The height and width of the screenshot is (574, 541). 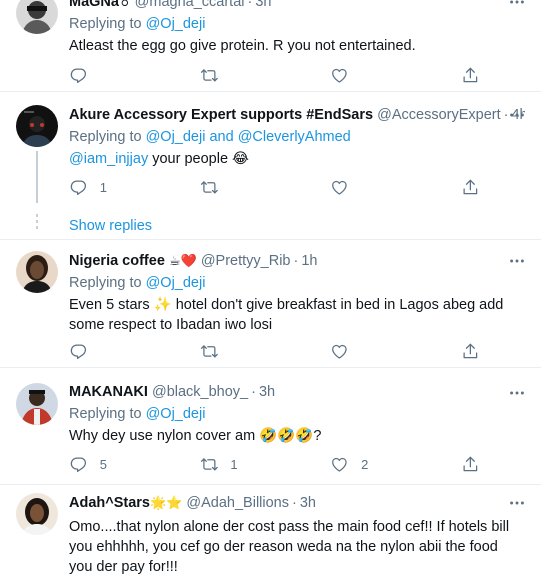 I want to click on display-name: Akure Accessory Expert supports #EndSars, so click(x=221, y=115).